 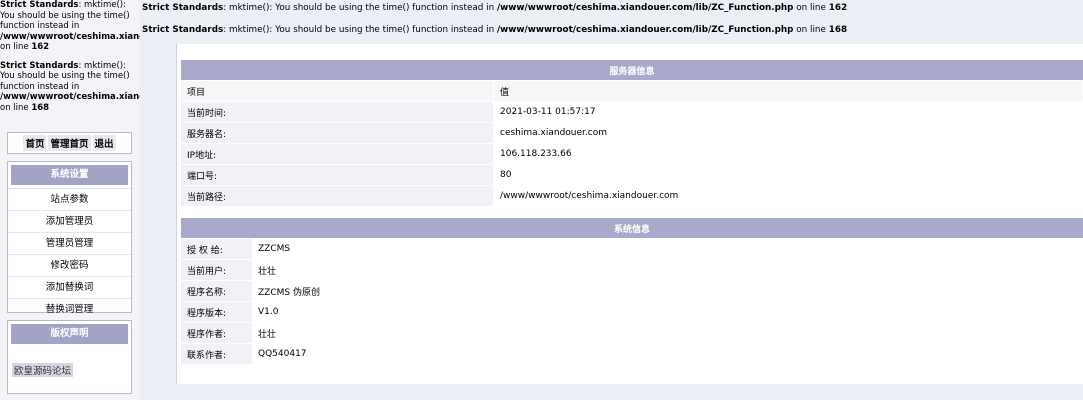 I want to click on table-row: 服务器名: ceshima.xiandouer.com, so click(x=632, y=133).